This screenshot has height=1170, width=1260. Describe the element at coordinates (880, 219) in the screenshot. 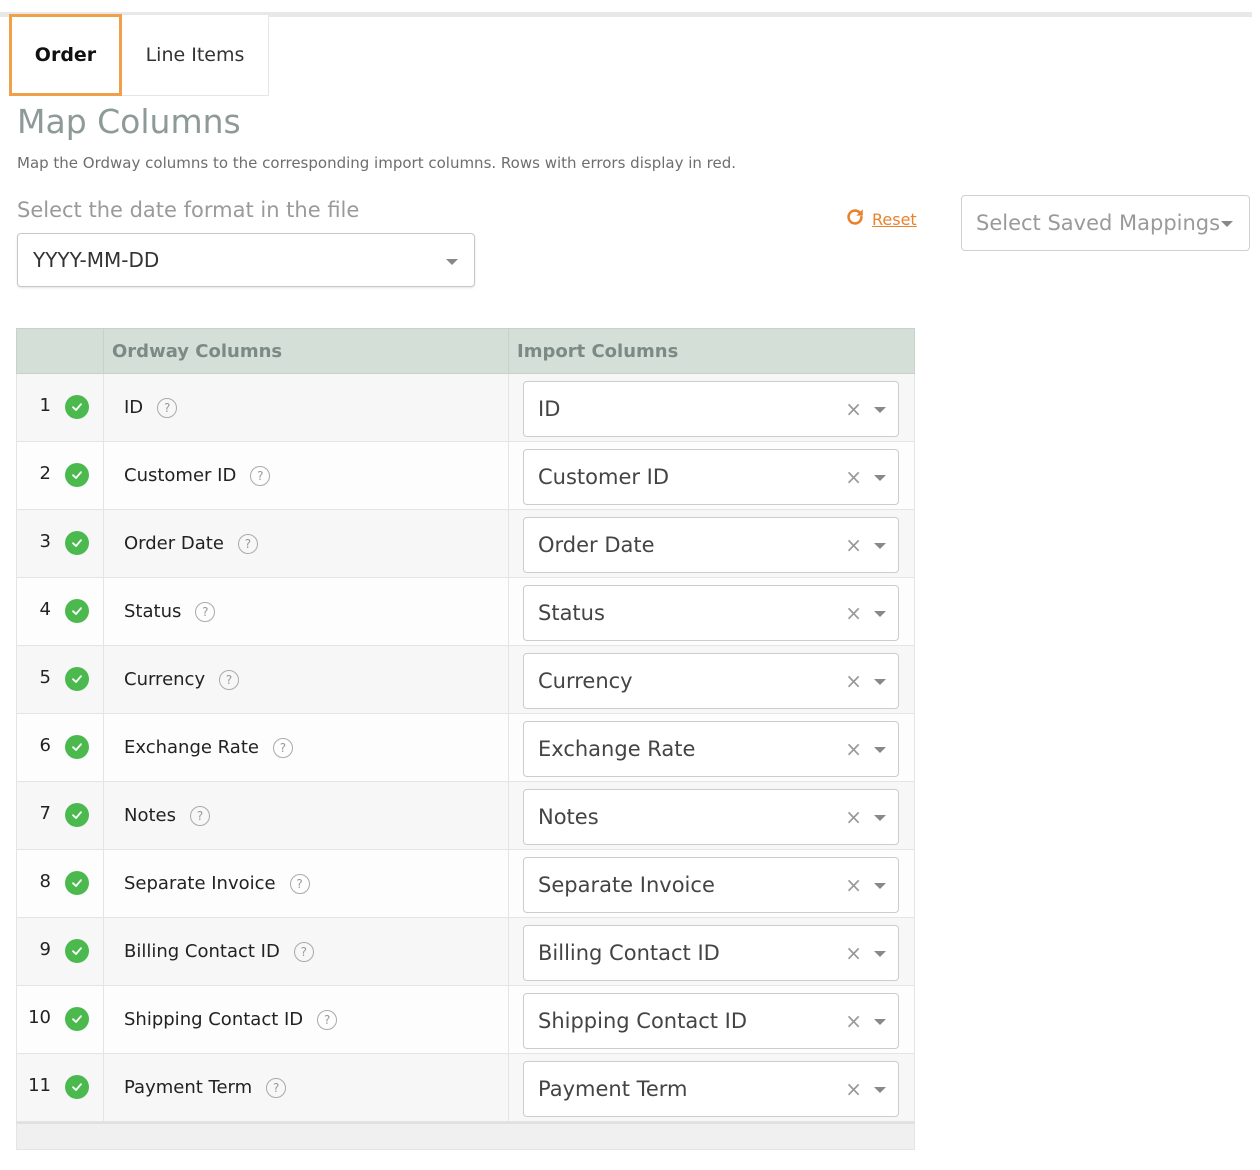

I see `reset-button: Reset` at that location.